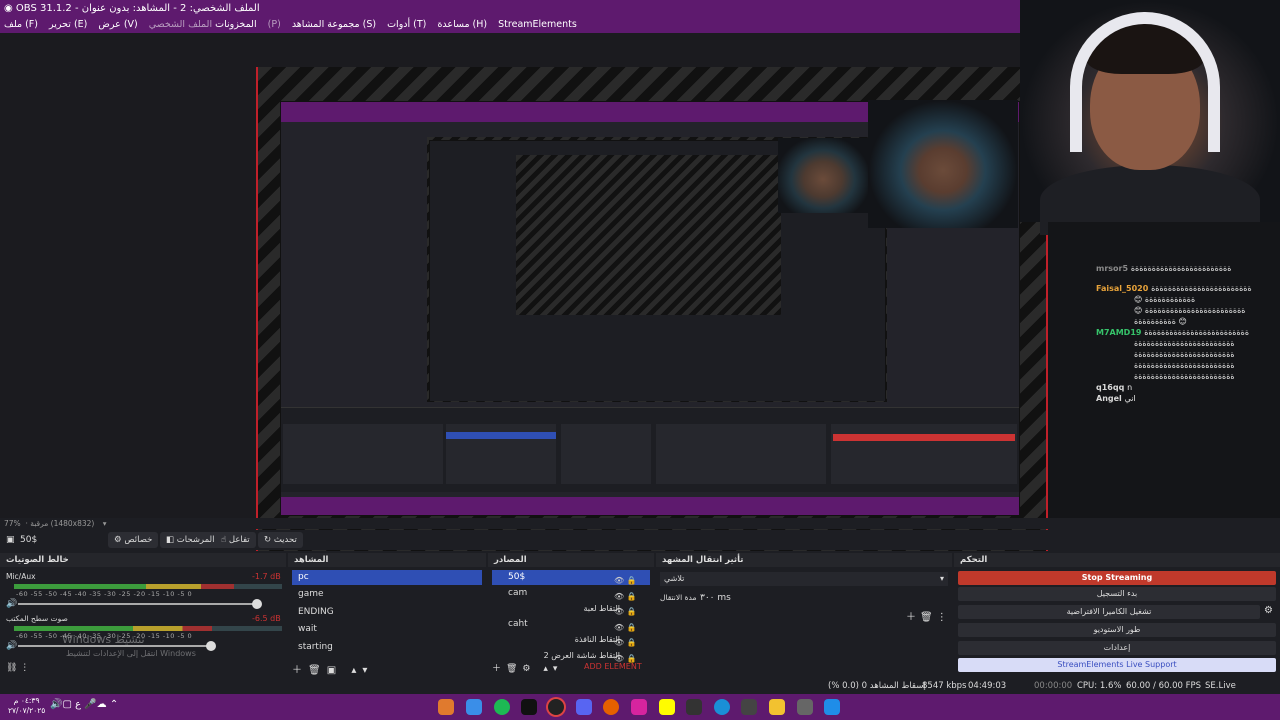  What do you see at coordinates (334, 24) in the screenshot?
I see `menu-scene-collection: مجموعة المشاهد (S)` at bounding box center [334, 24].